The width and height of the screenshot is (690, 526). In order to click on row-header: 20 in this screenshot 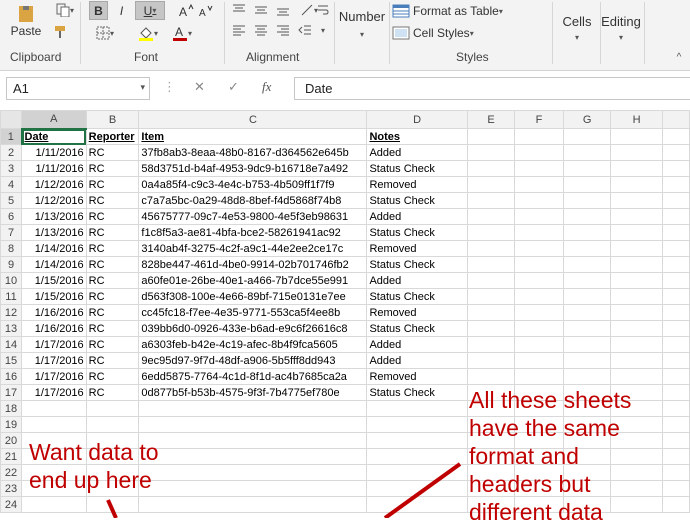, I will do `click(11, 440)`.